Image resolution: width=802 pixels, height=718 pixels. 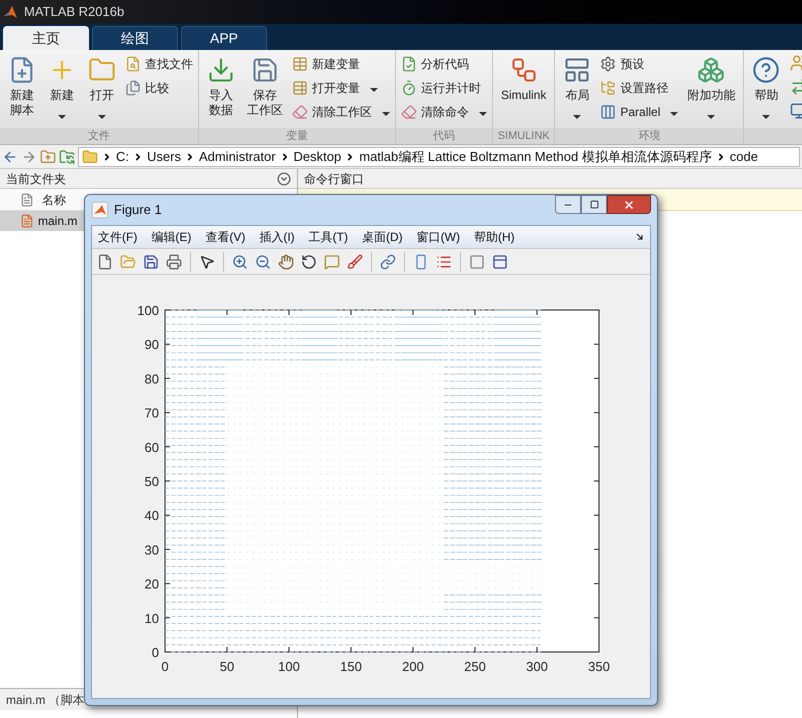 I want to click on menu-item: 窗口(W), so click(x=438, y=237).